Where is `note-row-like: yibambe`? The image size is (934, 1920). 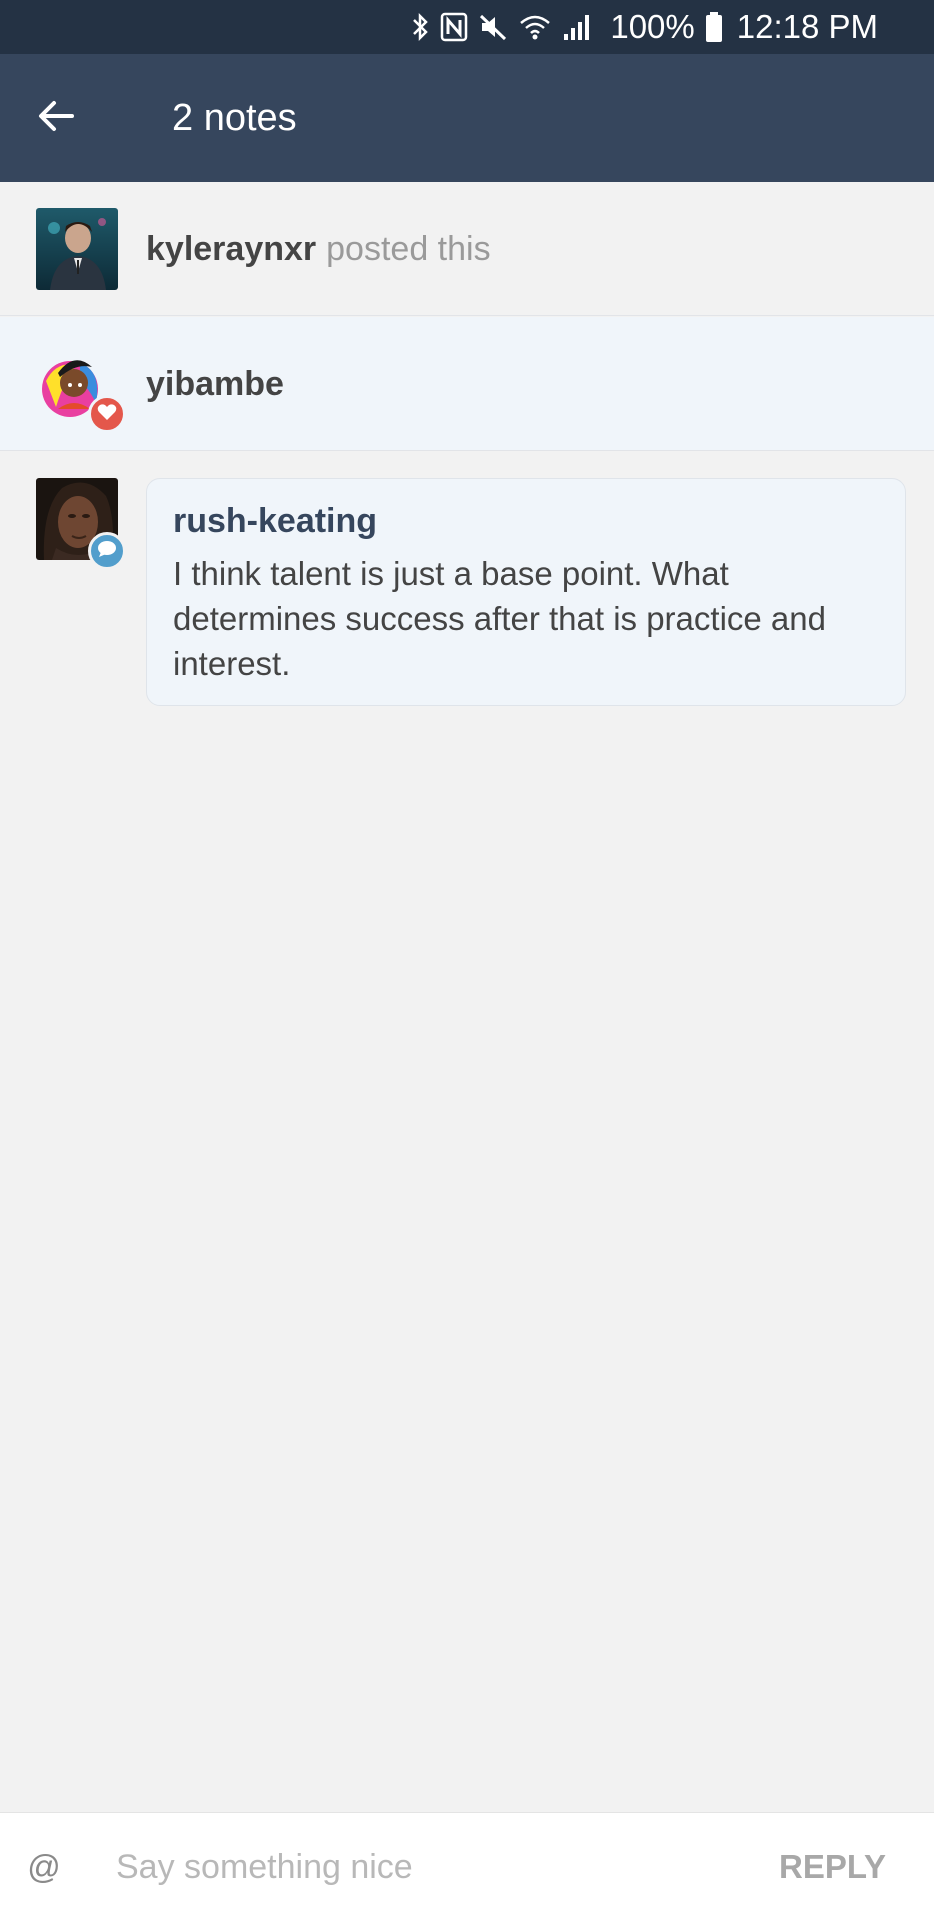 note-row-like: yibambe is located at coordinates (467, 384).